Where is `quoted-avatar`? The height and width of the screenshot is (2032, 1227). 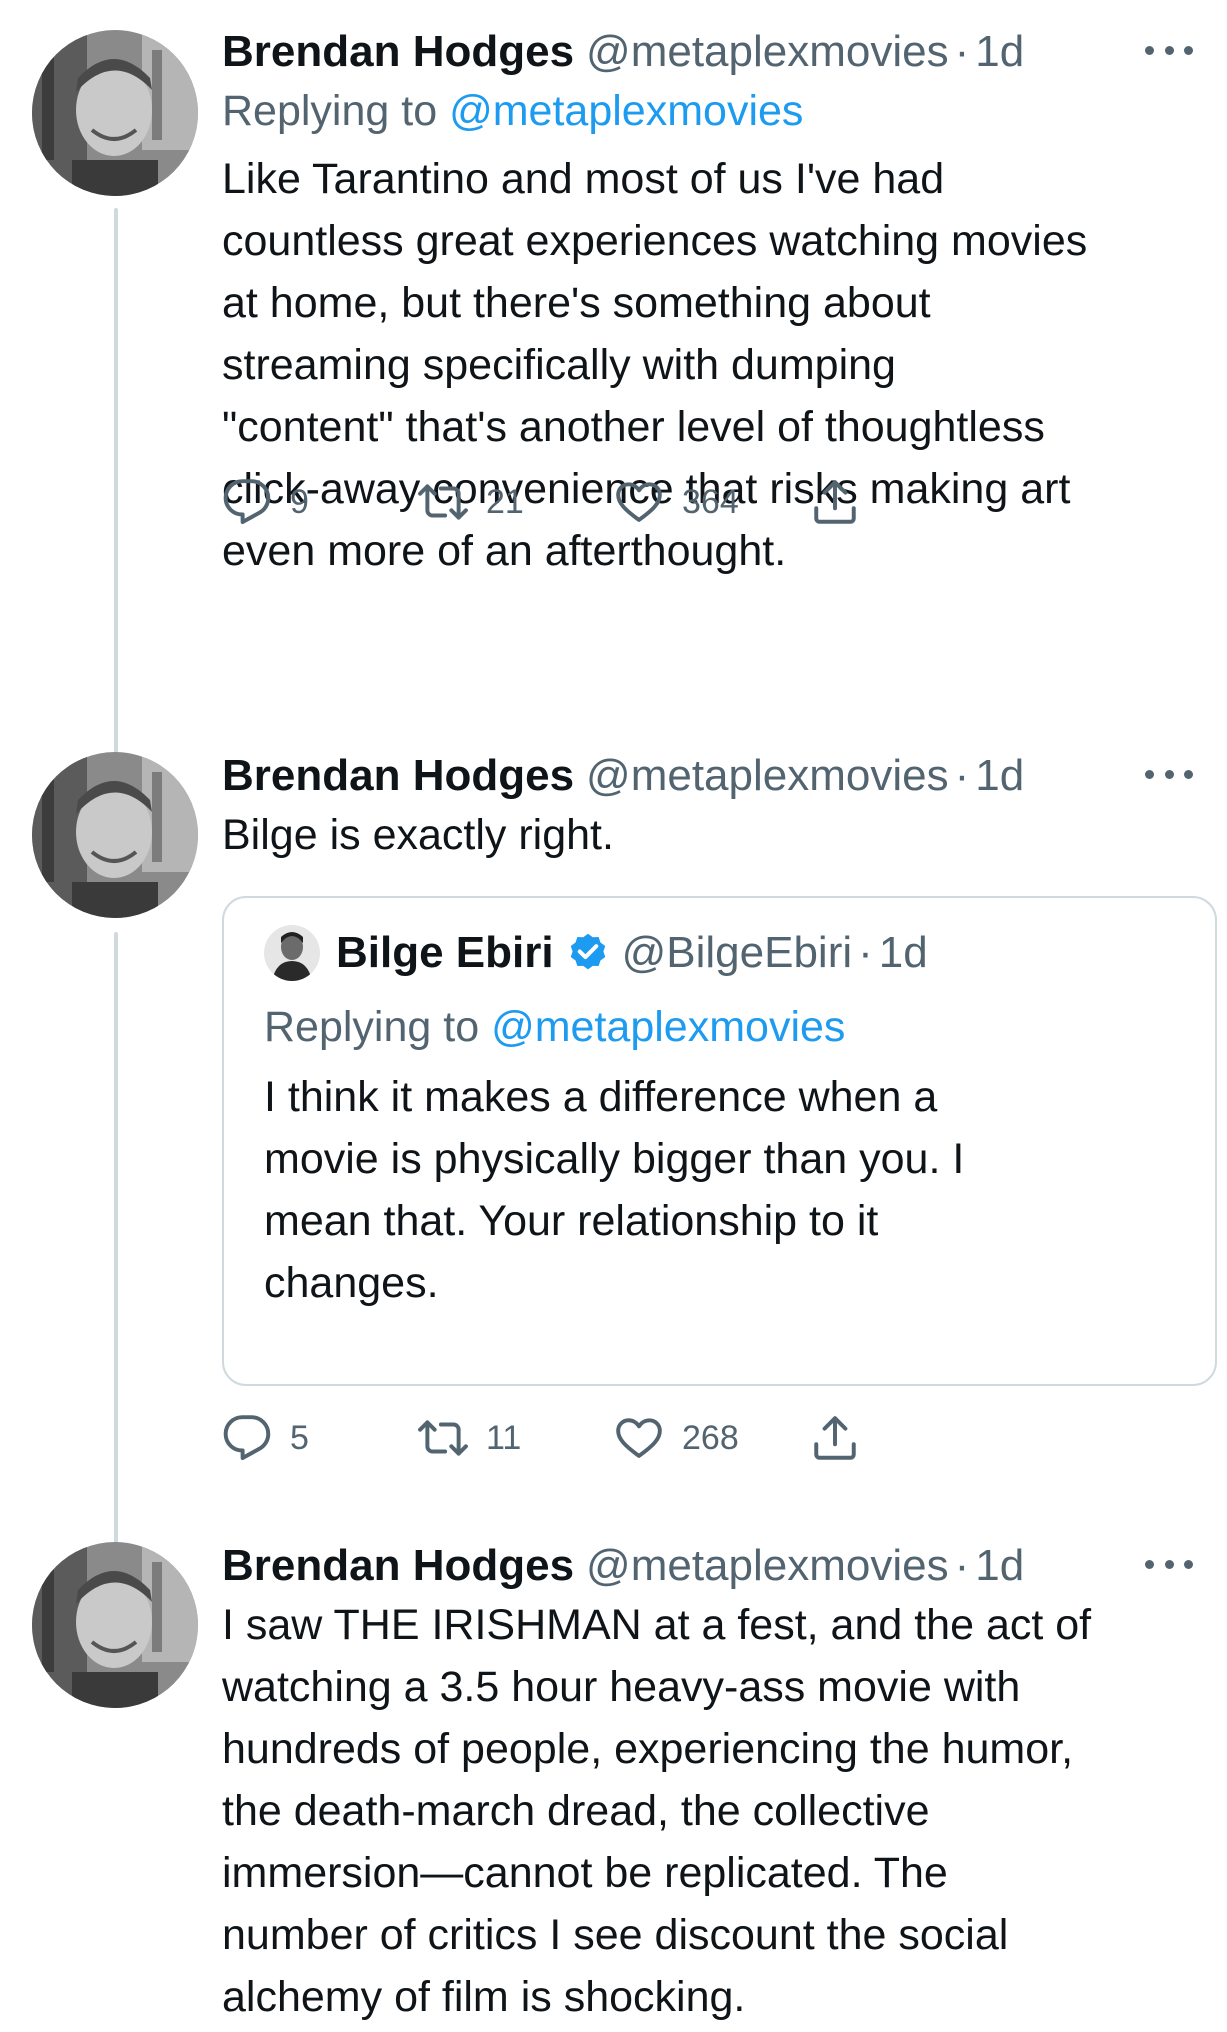 quoted-avatar is located at coordinates (292, 953).